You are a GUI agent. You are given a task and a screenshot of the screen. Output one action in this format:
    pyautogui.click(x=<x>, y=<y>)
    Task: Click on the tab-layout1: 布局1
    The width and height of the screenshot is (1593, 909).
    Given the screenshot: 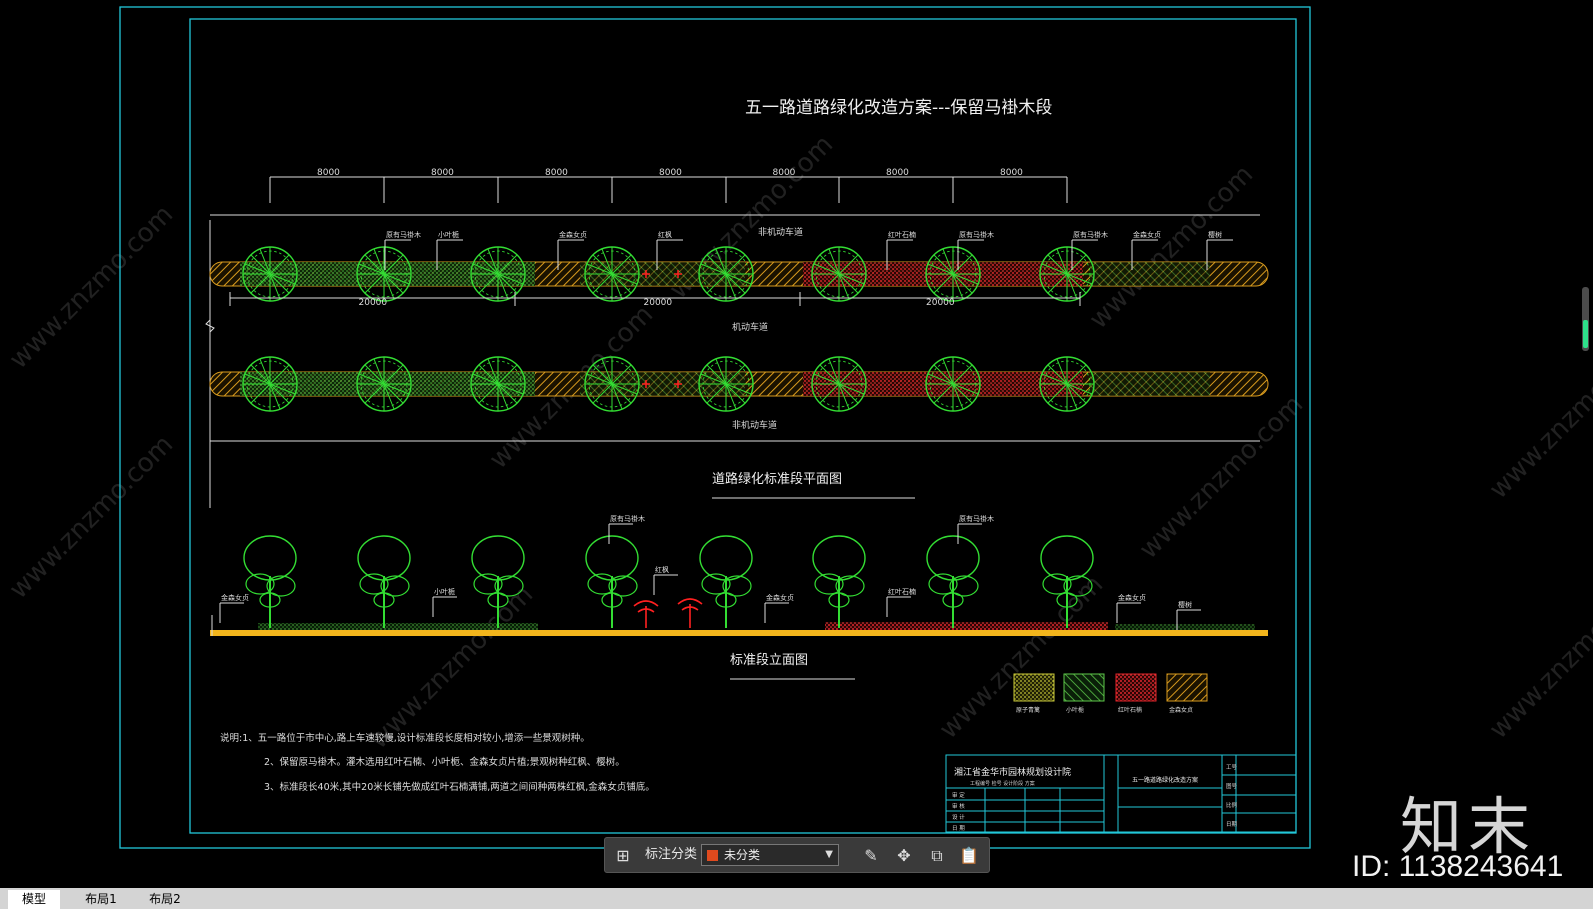 What is the action you would take?
    pyautogui.click(x=101, y=899)
    